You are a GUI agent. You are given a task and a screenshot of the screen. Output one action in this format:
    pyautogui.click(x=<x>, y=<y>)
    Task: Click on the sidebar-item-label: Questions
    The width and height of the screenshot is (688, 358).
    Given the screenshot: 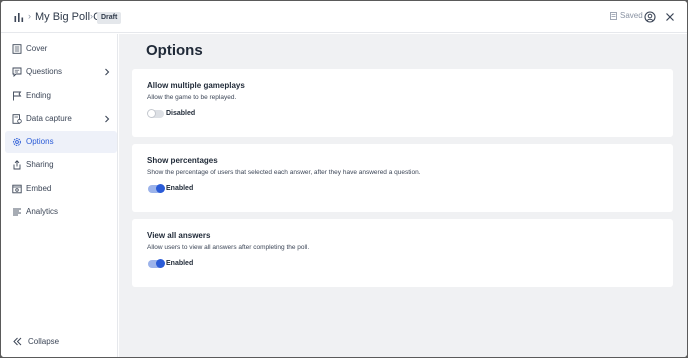 What is the action you would take?
    pyautogui.click(x=44, y=71)
    